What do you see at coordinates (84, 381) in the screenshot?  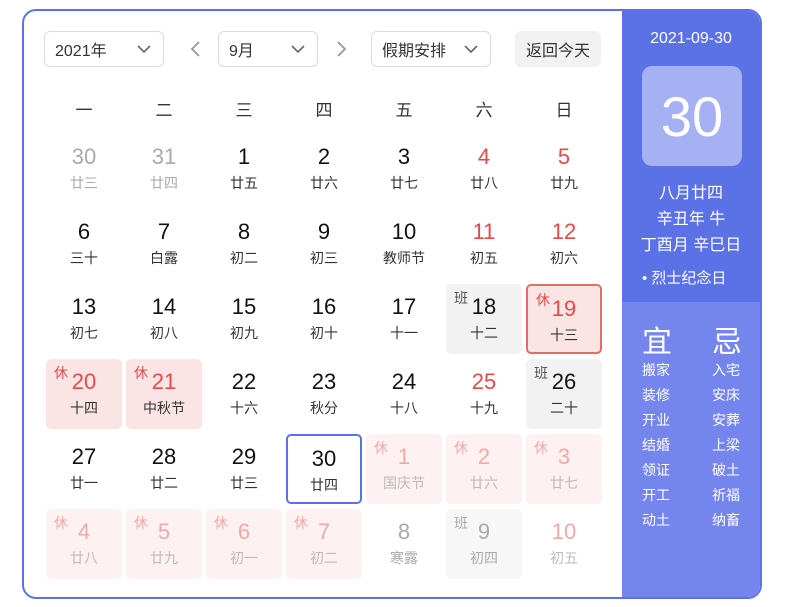 I see `day-number: 20` at bounding box center [84, 381].